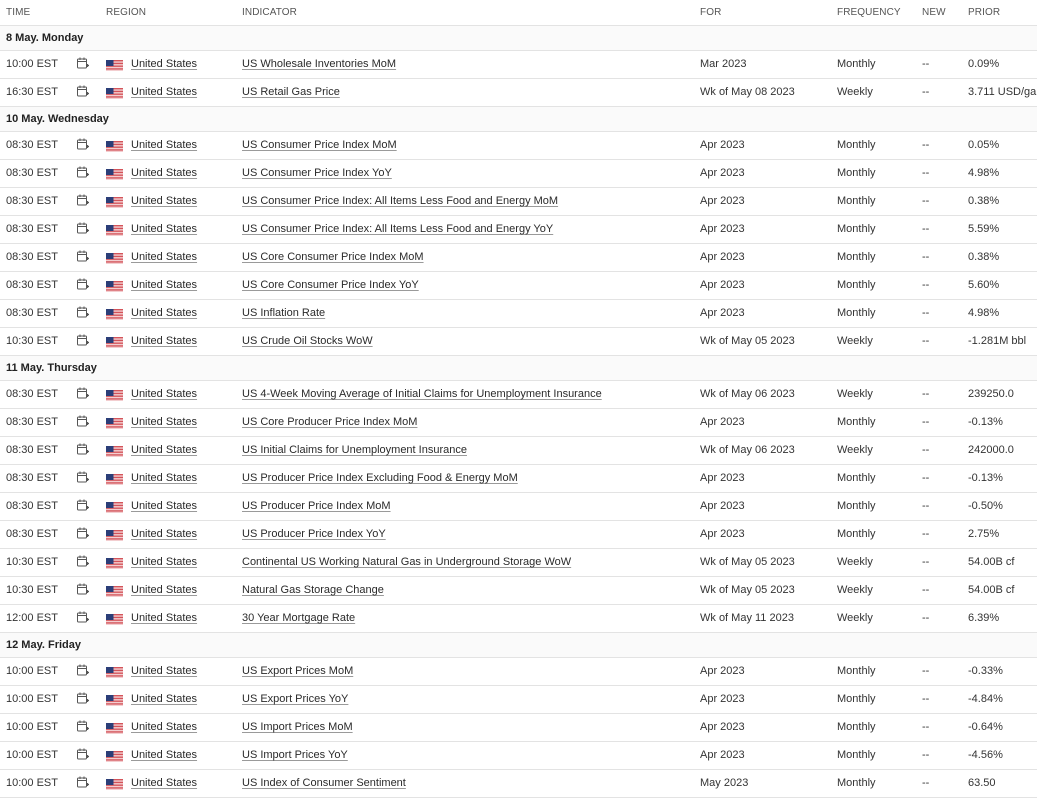 The height and width of the screenshot is (804, 1037). I want to click on indicator-link: US Crude Oil Stocks WoW, so click(307, 341).